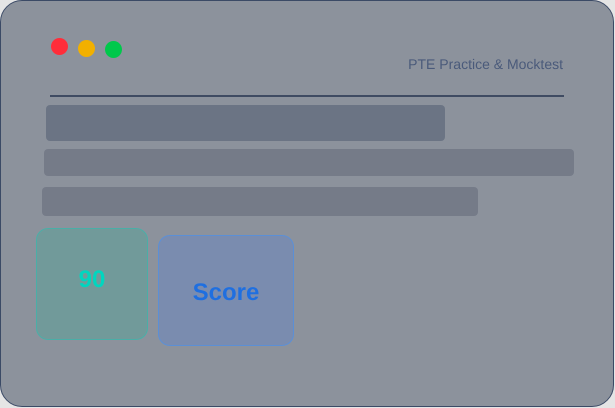  I want to click on window-title: PTE Practice & Mocktest, so click(485, 64).